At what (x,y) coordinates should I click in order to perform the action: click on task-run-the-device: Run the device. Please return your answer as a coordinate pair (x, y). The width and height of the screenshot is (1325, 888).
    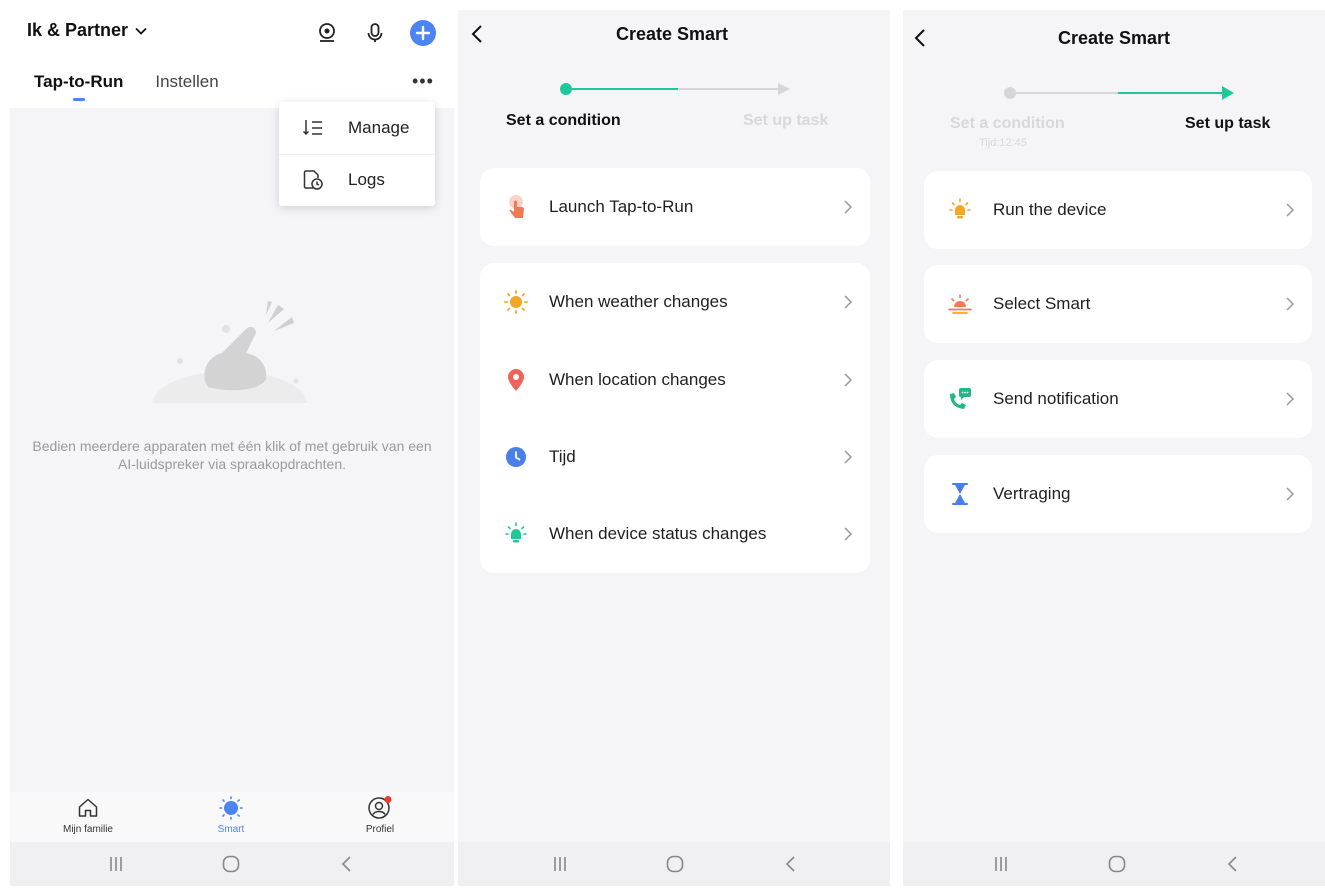
    Looking at the image, I should click on (1118, 210).